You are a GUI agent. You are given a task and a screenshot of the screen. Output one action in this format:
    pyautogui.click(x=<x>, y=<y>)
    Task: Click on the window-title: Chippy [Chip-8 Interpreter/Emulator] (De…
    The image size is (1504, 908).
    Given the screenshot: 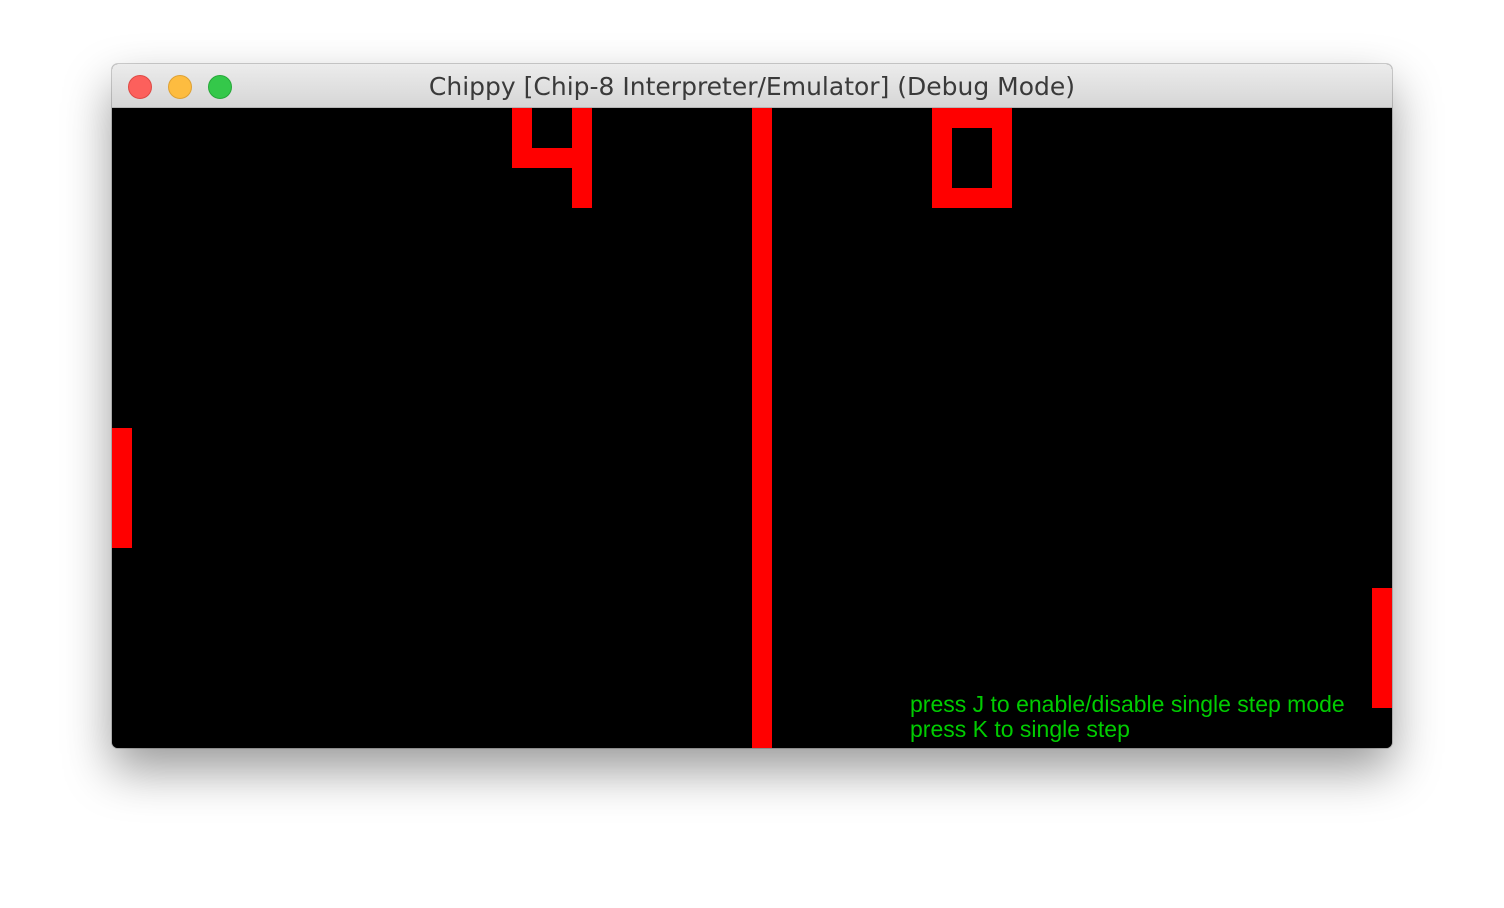 What is the action you would take?
    pyautogui.click(x=752, y=86)
    